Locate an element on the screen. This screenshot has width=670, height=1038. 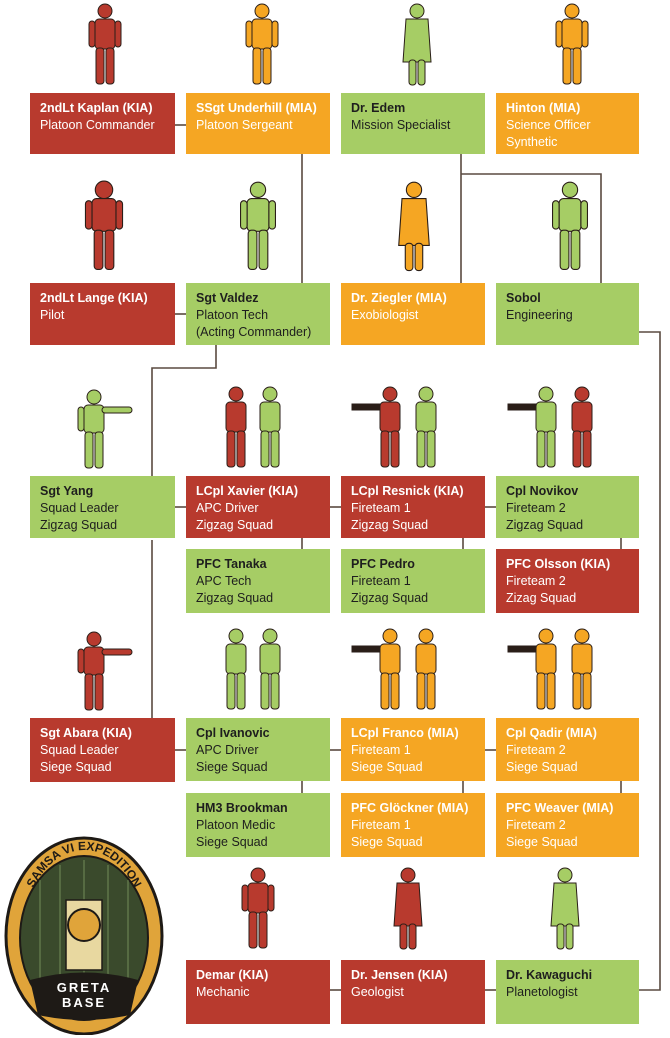
personnel-role: Geologist is located at coordinates (377, 992).